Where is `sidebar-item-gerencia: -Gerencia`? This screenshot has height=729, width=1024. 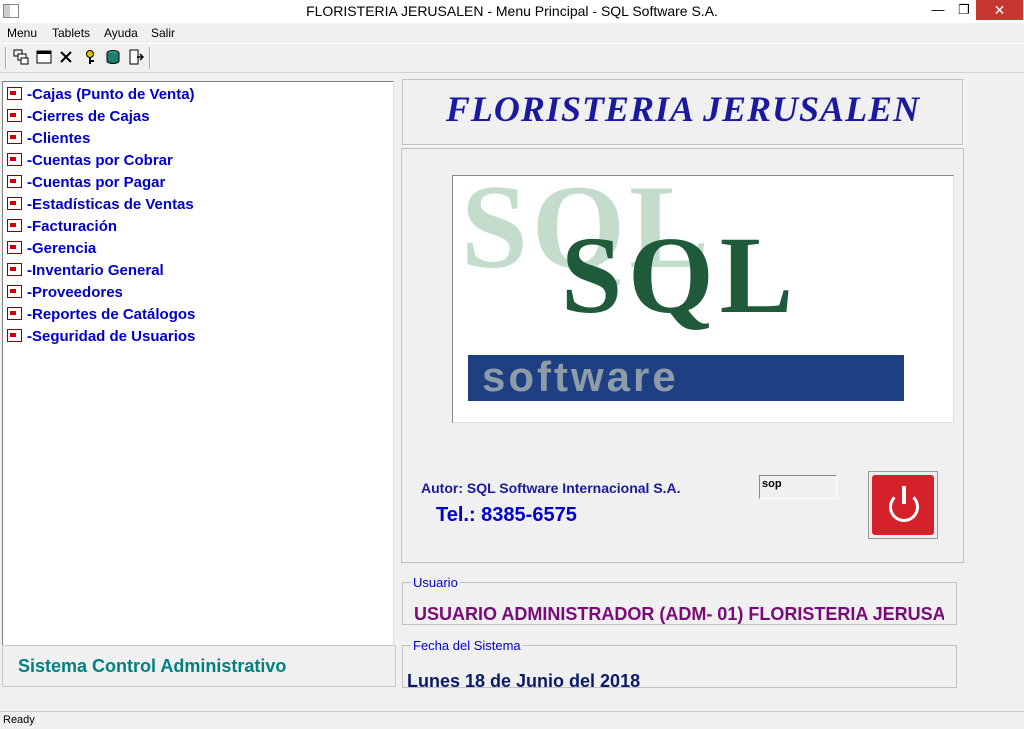
sidebar-item-gerencia: -Gerencia is located at coordinates (51, 250).